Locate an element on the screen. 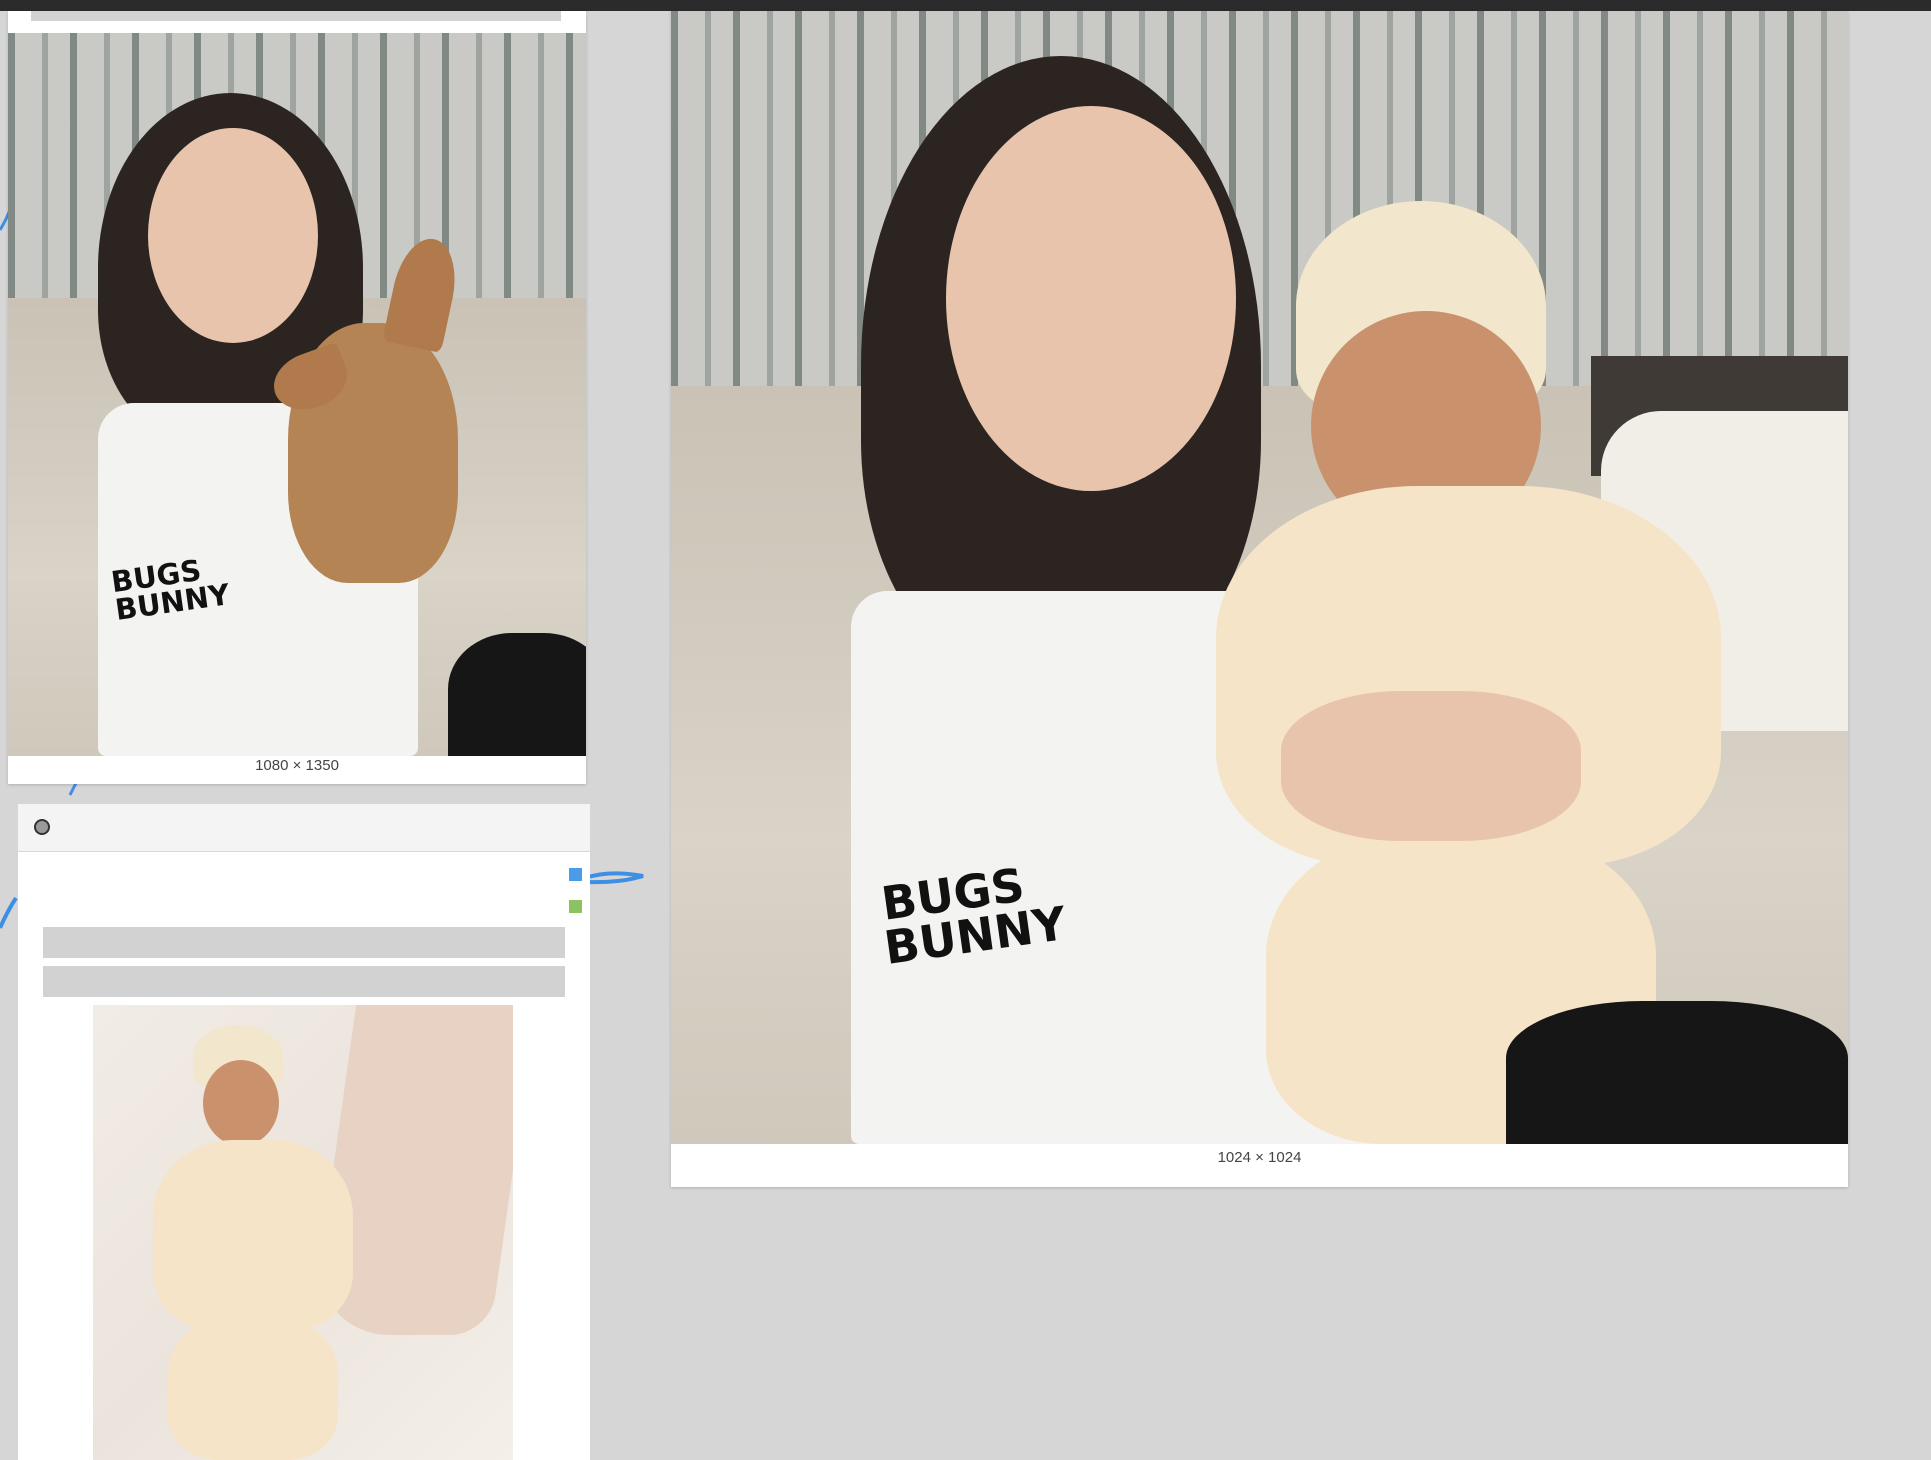  node-title-bar is located at coordinates (296, 16).